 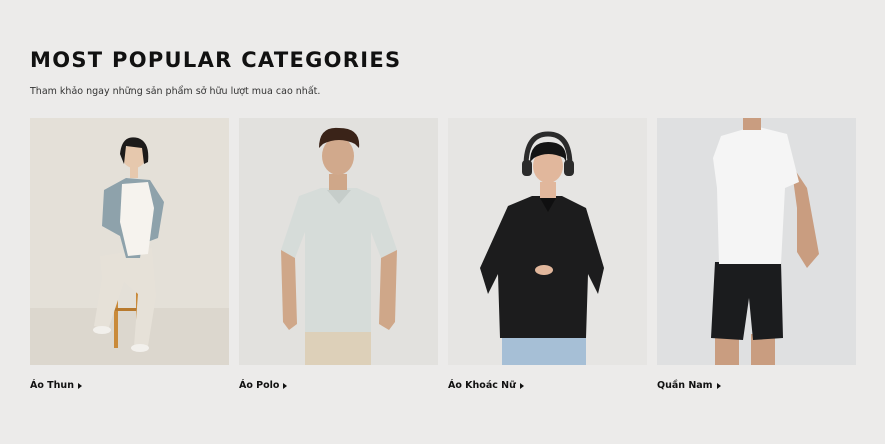 What do you see at coordinates (338, 241) in the screenshot?
I see `category-image-ao-polo` at bounding box center [338, 241].